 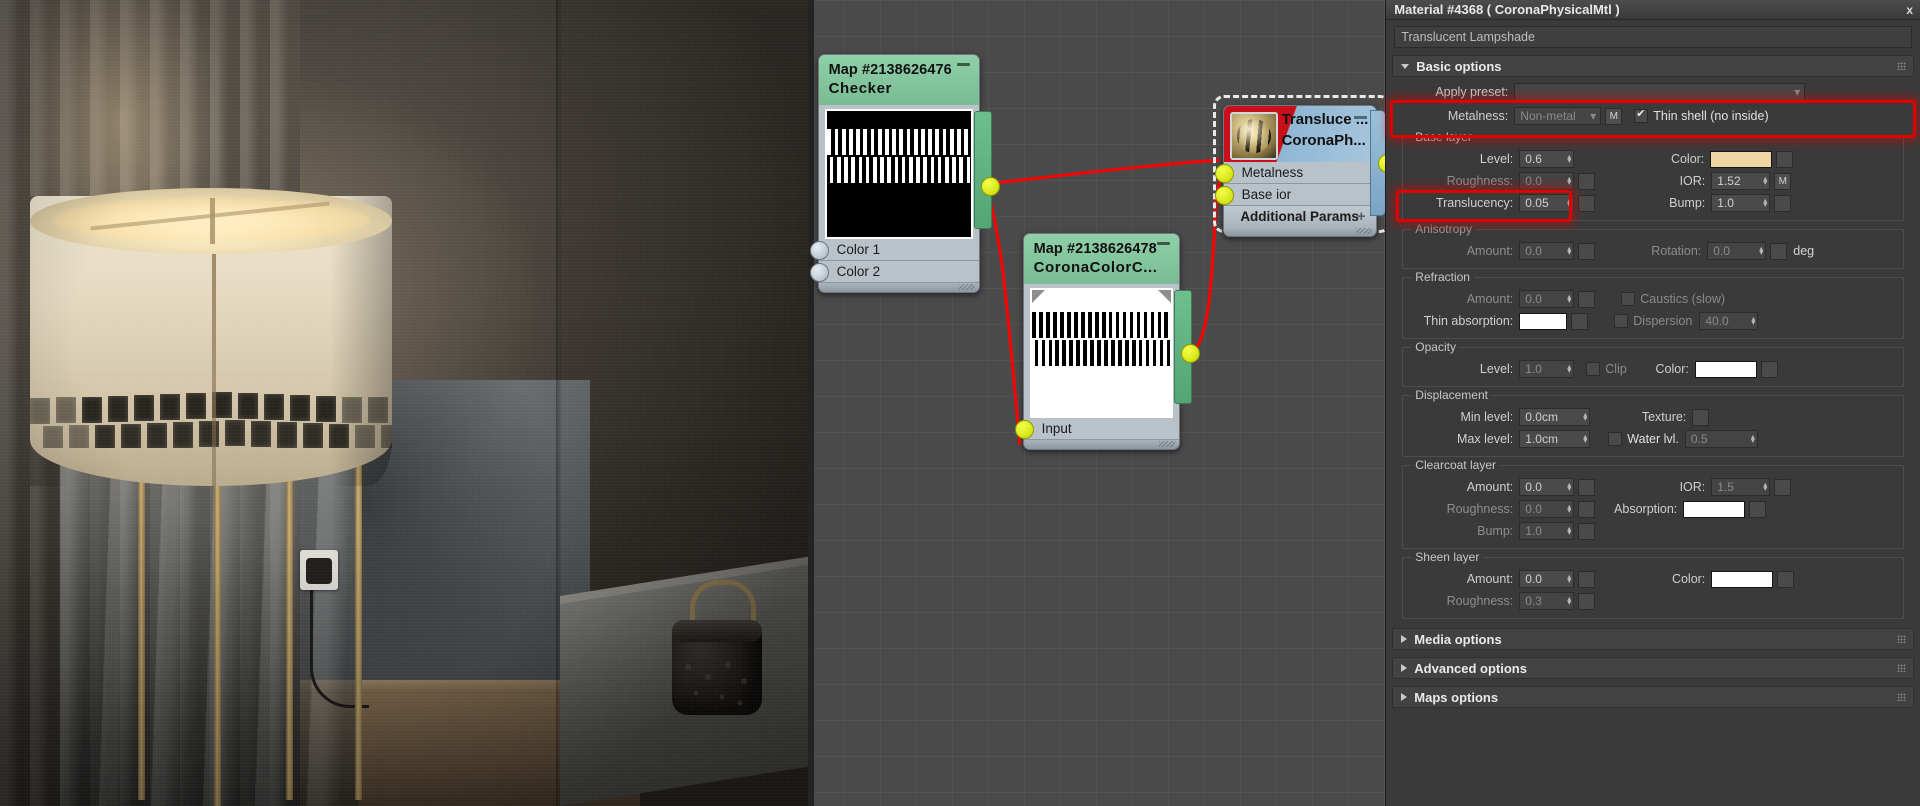 I want to click on min-level-spinner: 0.0cm ▴ ▾, so click(x=1555, y=417).